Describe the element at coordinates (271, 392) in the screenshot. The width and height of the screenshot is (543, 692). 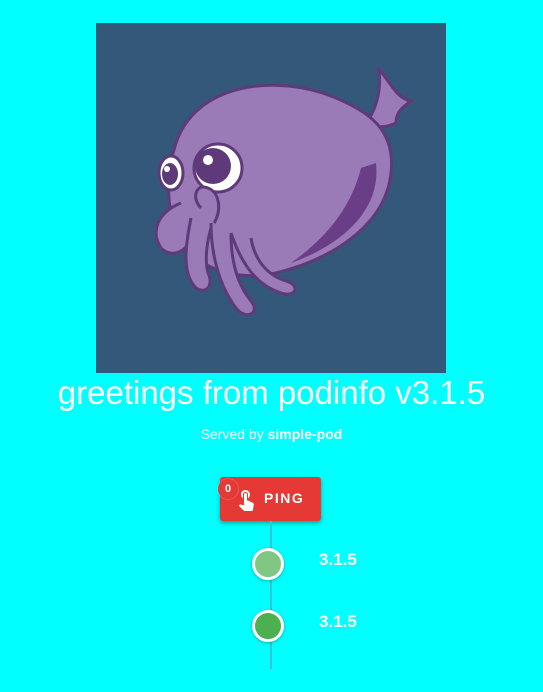
I see `page-title: greetings from podinfo v3.1.5` at that location.